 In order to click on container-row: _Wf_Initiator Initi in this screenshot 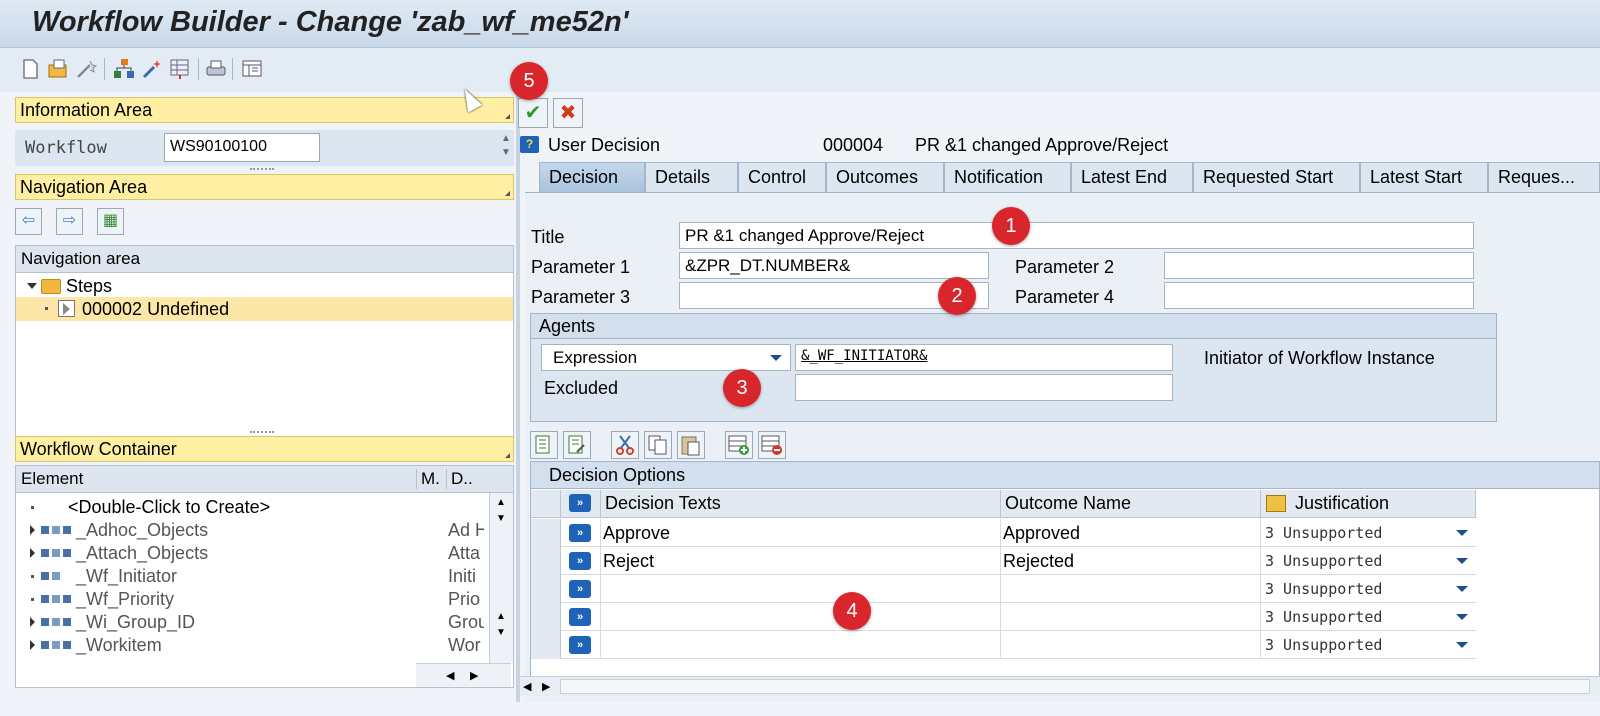, I will do `click(251, 576)`.